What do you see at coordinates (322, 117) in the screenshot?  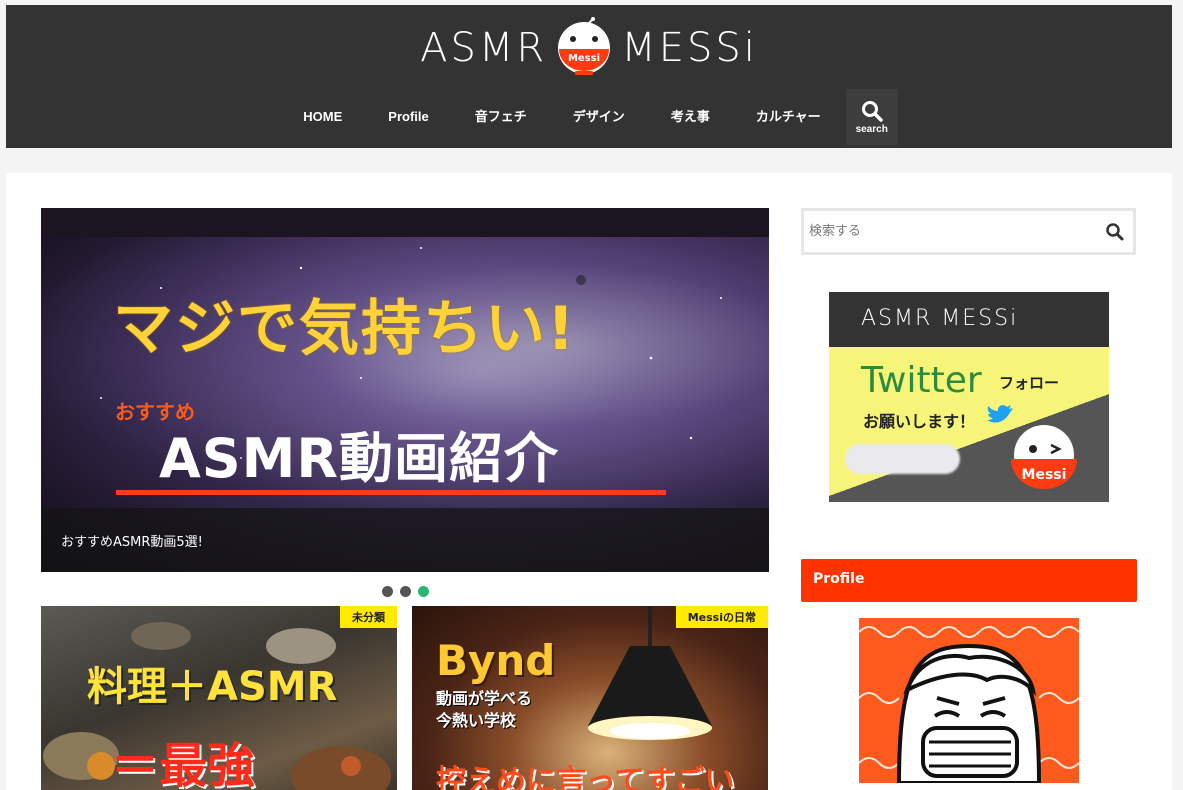 I see `nav-item-home: HOME` at bounding box center [322, 117].